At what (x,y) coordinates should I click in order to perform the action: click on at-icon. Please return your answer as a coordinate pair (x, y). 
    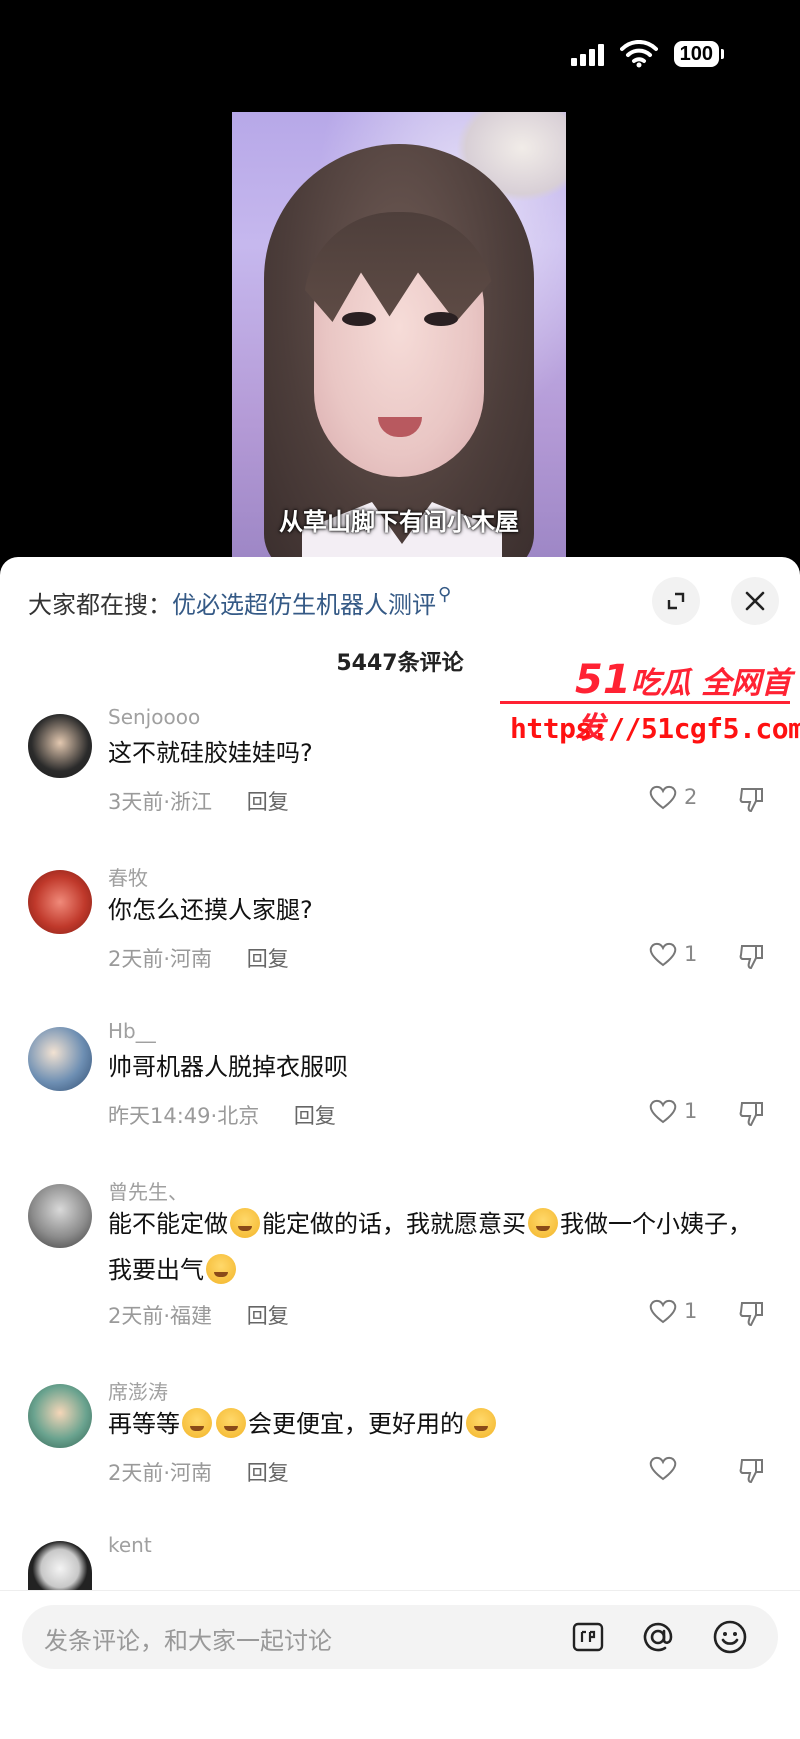
    Looking at the image, I should click on (658, 1637).